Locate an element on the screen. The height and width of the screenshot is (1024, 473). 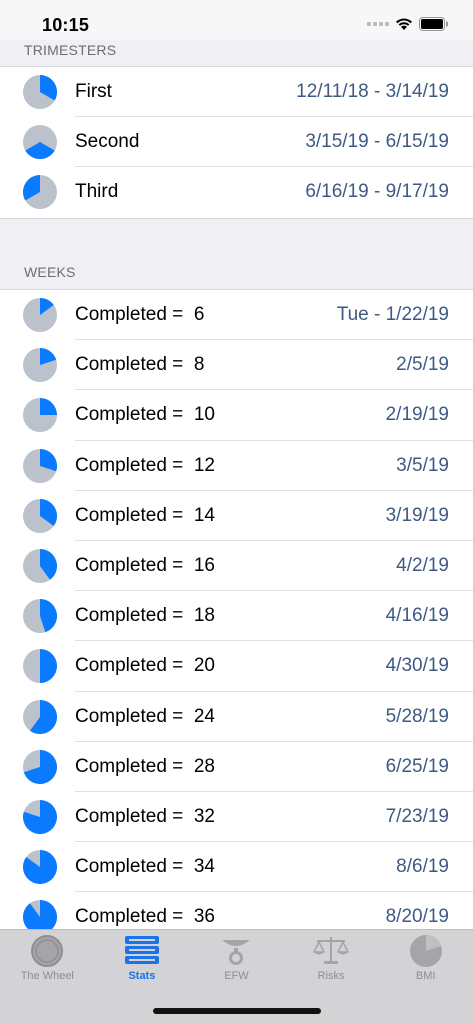
list-row: Third 6/16/19 - 9/17/19 is located at coordinates (236, 192).